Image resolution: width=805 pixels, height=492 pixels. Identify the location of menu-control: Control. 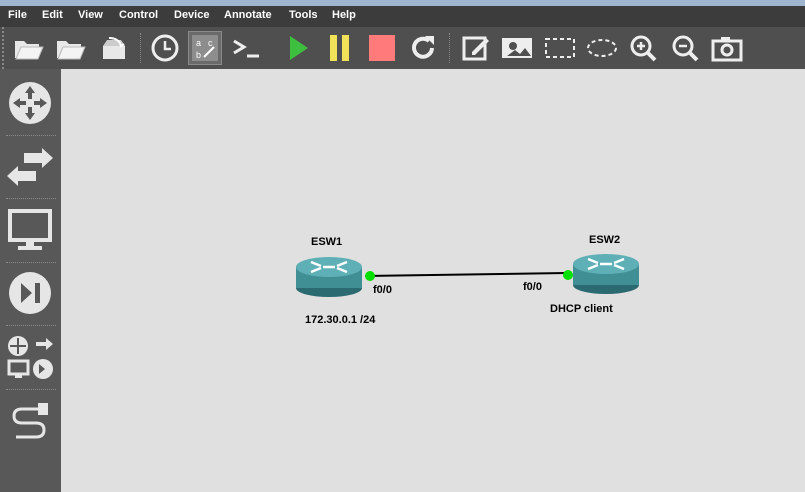
(138, 15).